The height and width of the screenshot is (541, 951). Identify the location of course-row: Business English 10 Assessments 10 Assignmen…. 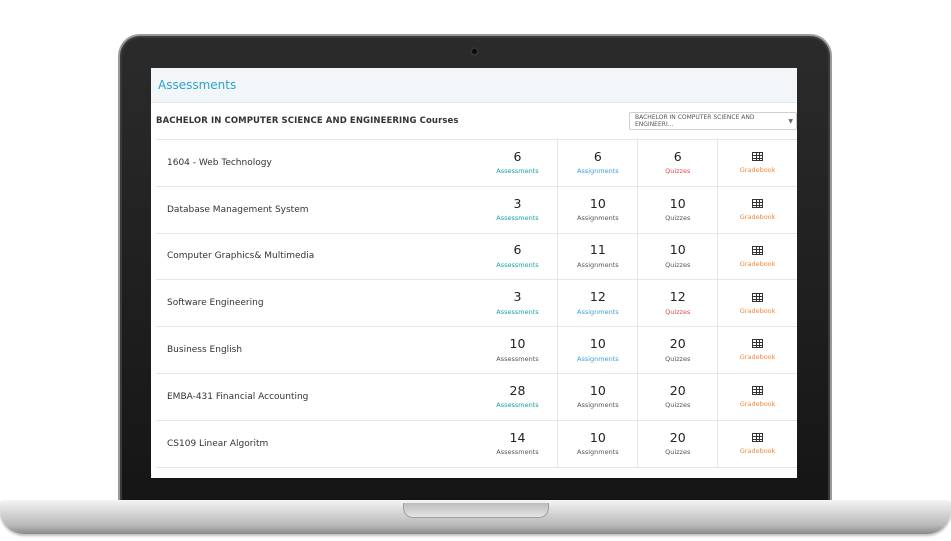
(476, 350).